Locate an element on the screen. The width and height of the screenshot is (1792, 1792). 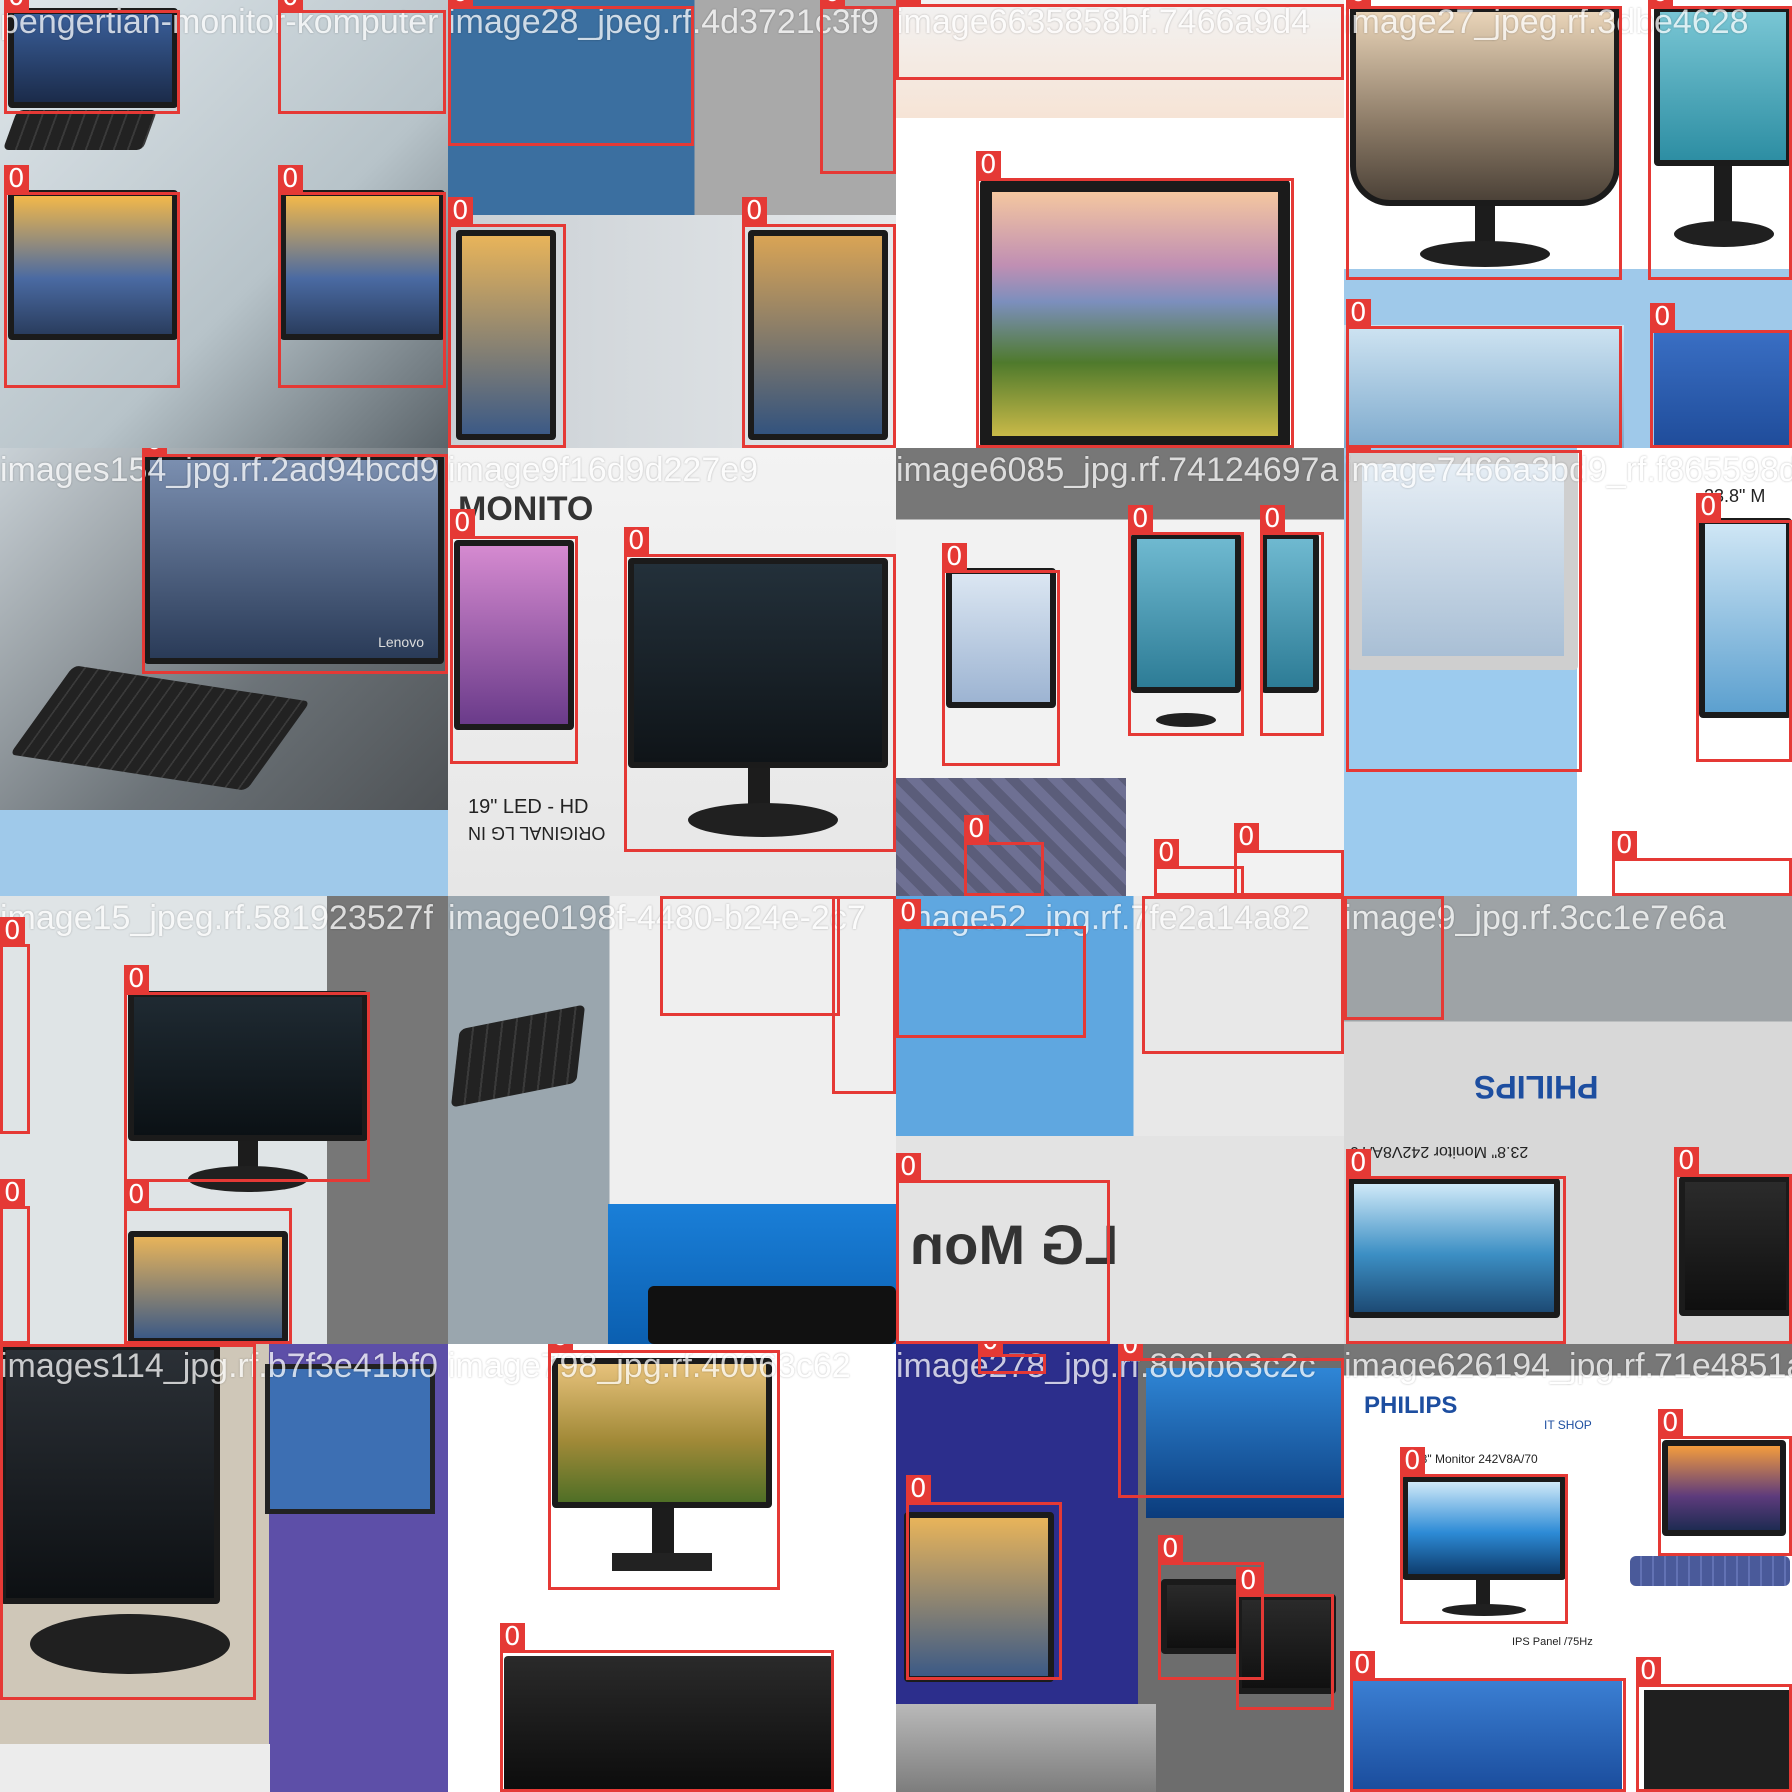
tile-monitor-sunset-landscape: image6635858bf.7466a9d4 0 0 is located at coordinates (1120, 224).